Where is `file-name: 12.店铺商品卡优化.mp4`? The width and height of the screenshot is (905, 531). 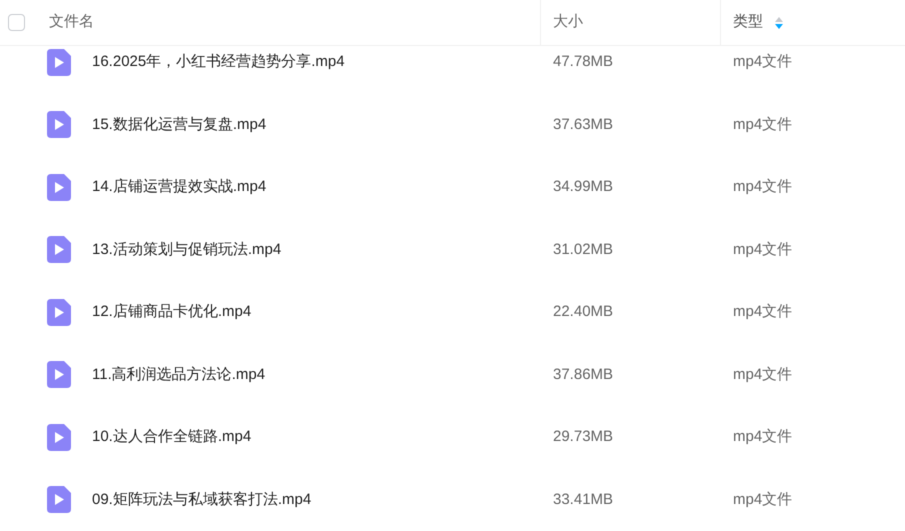
file-name: 12.店铺商品卡优化.mp4 is located at coordinates (172, 312).